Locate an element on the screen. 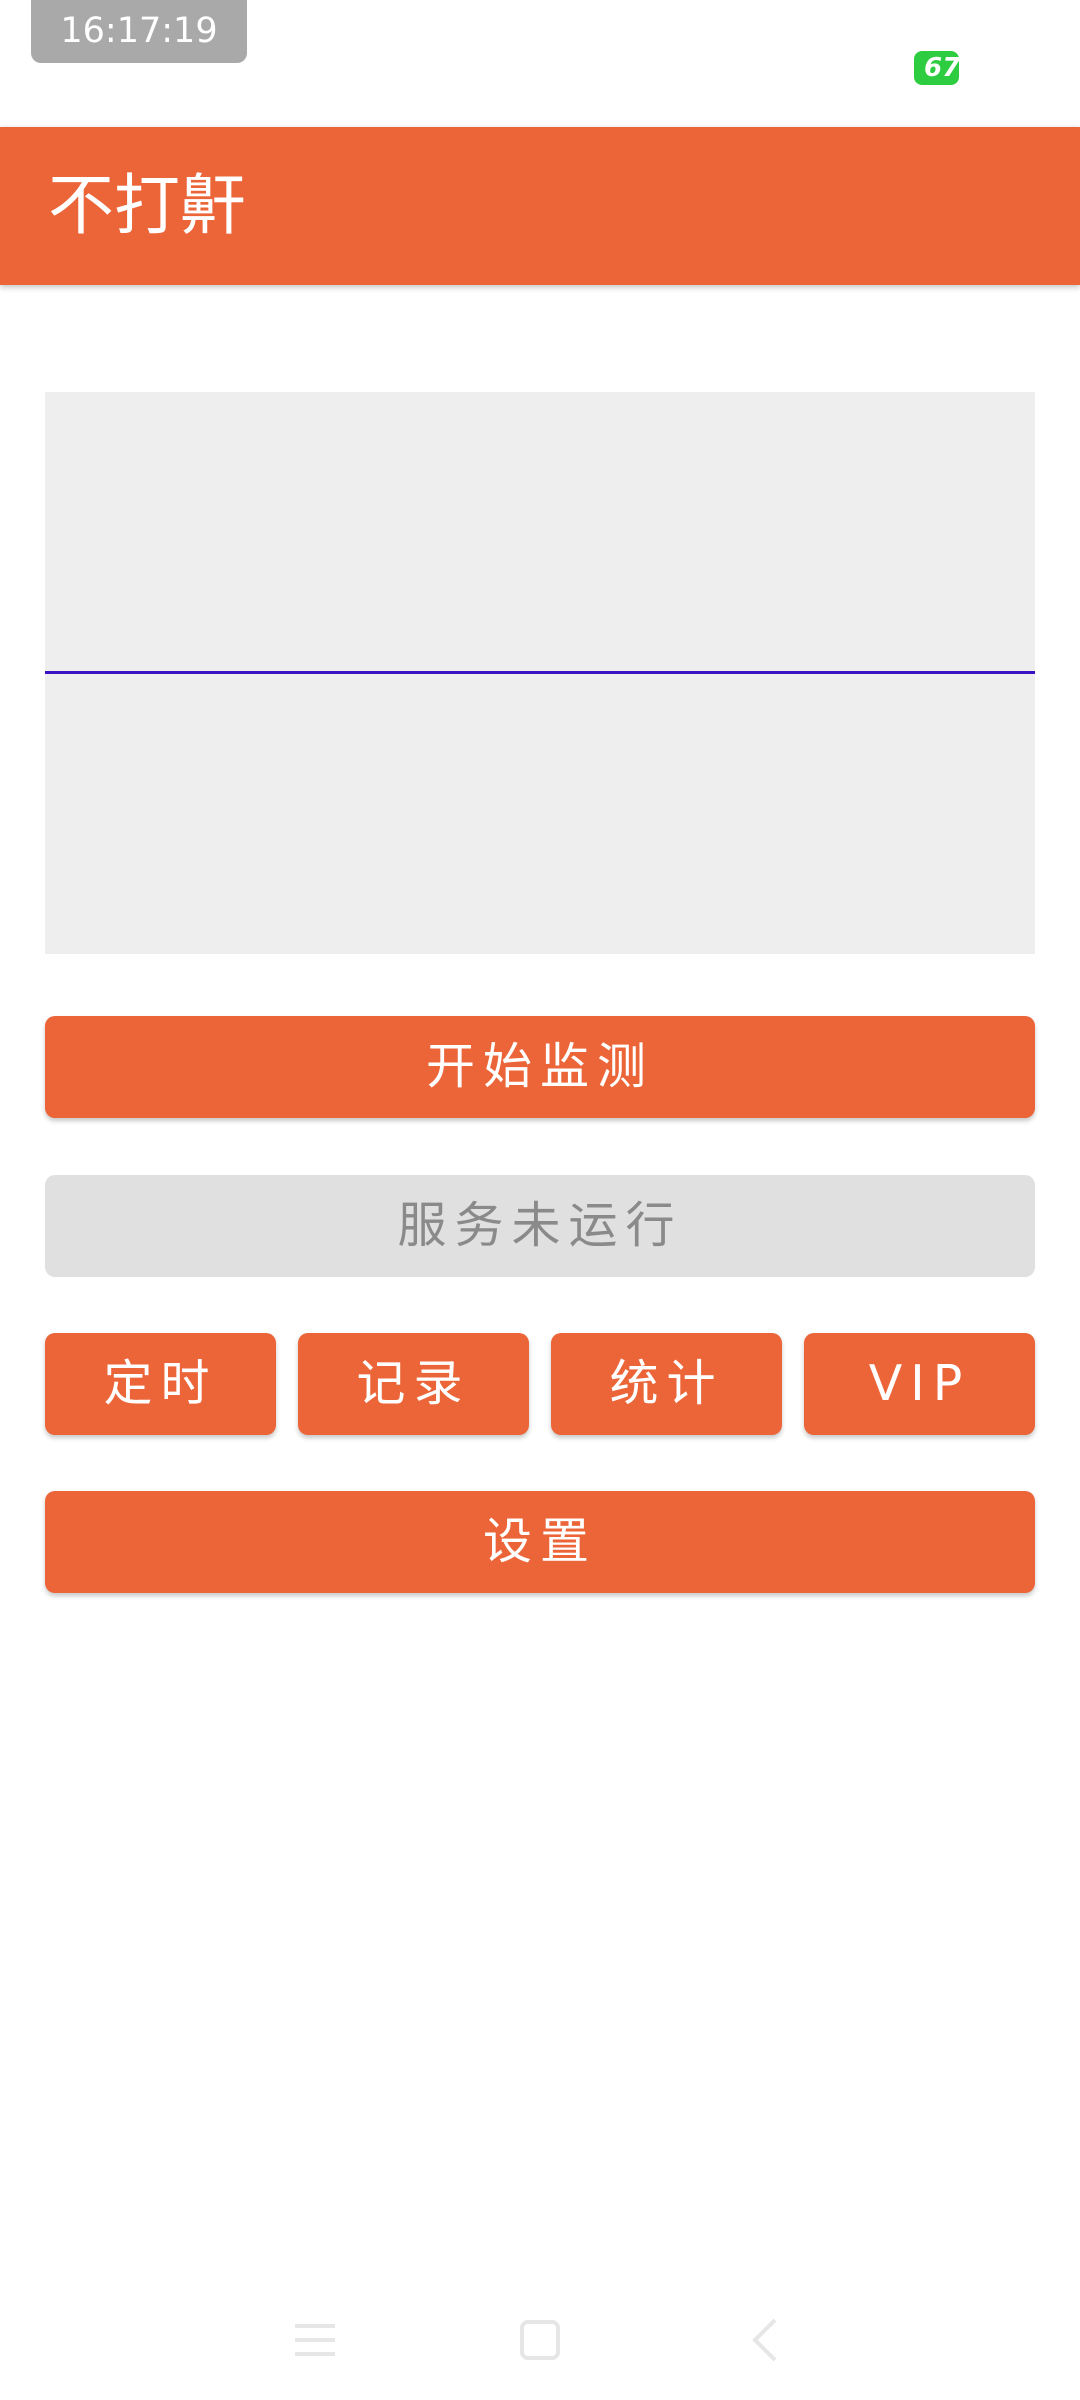 This screenshot has height=2400, width=1080. status-bar: 16:17:19 67 is located at coordinates (540, 63).